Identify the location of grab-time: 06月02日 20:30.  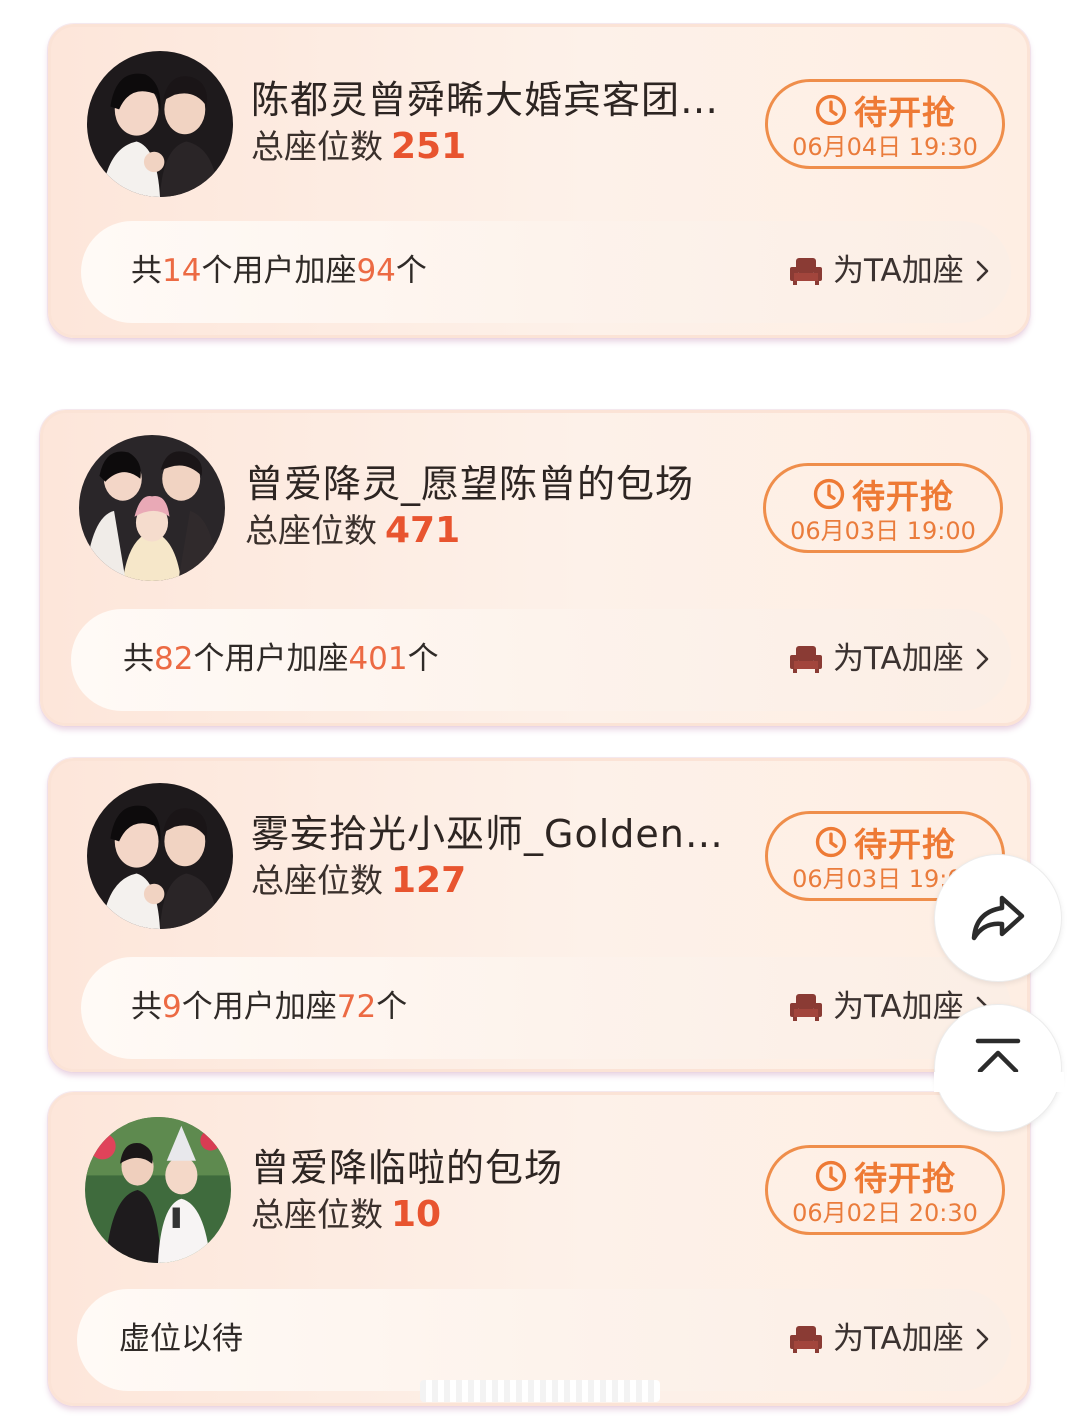
(885, 1213).